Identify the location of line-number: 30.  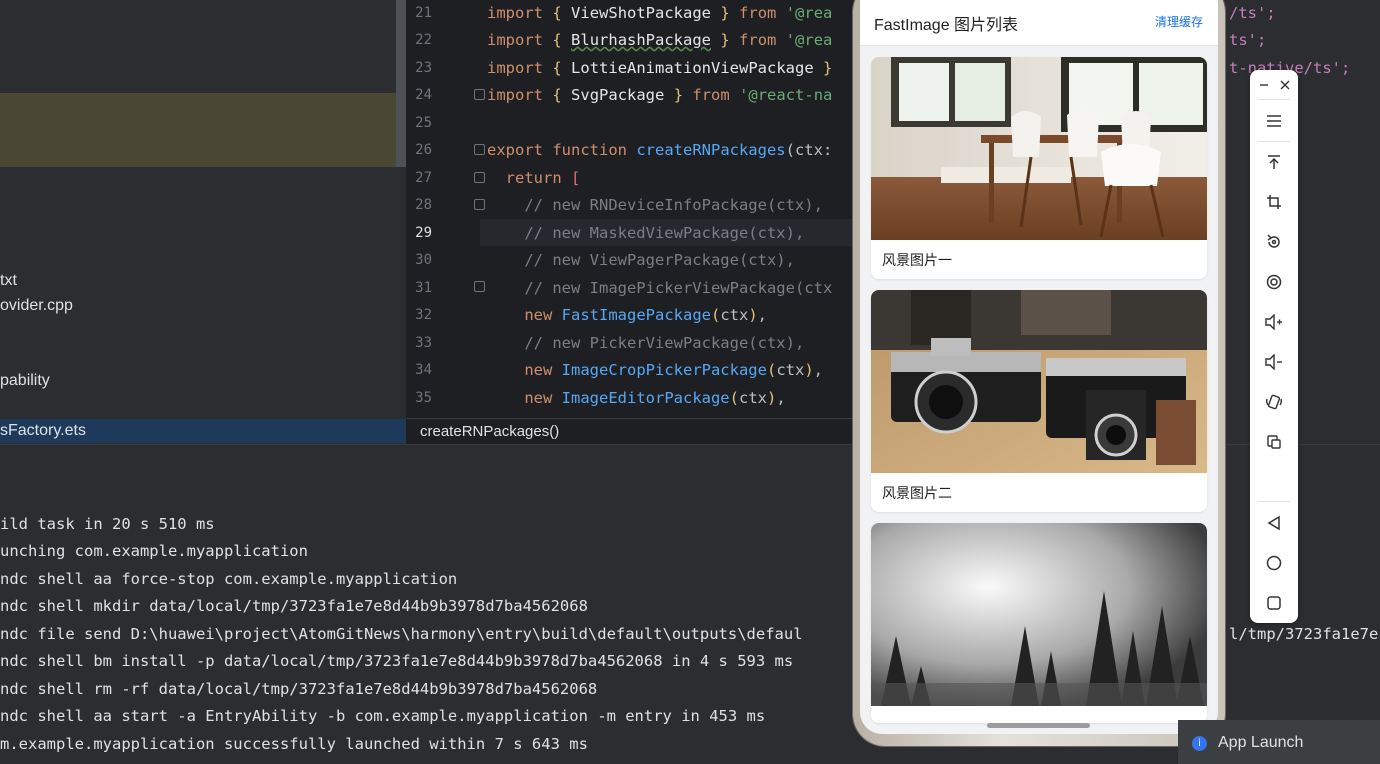
(419, 260).